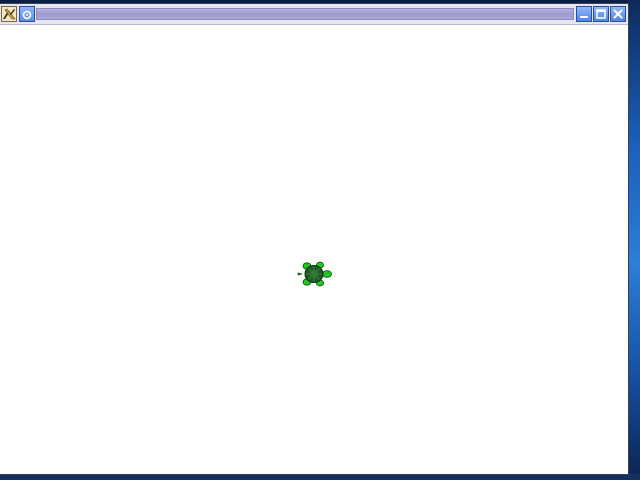 This screenshot has height=480, width=640. I want to click on desktop-right-edge, so click(634, 240).